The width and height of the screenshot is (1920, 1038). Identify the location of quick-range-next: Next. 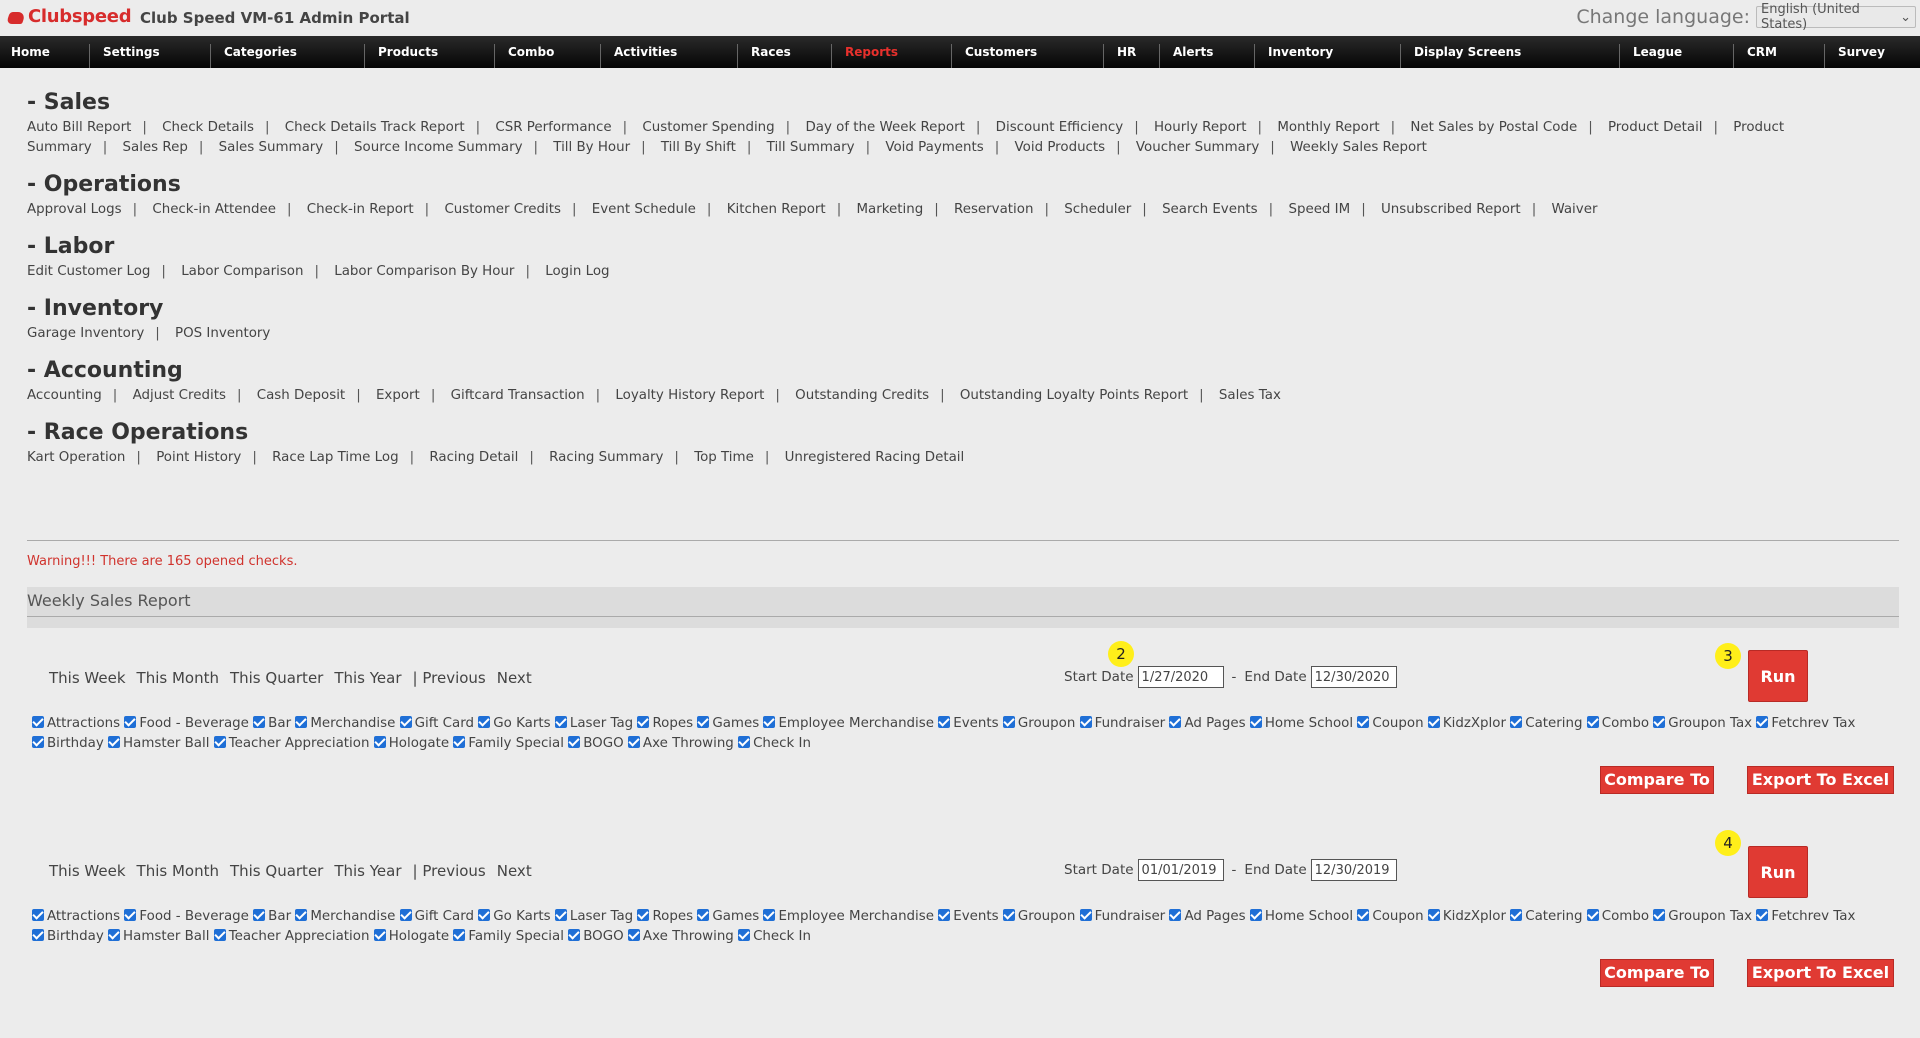
(514, 871).